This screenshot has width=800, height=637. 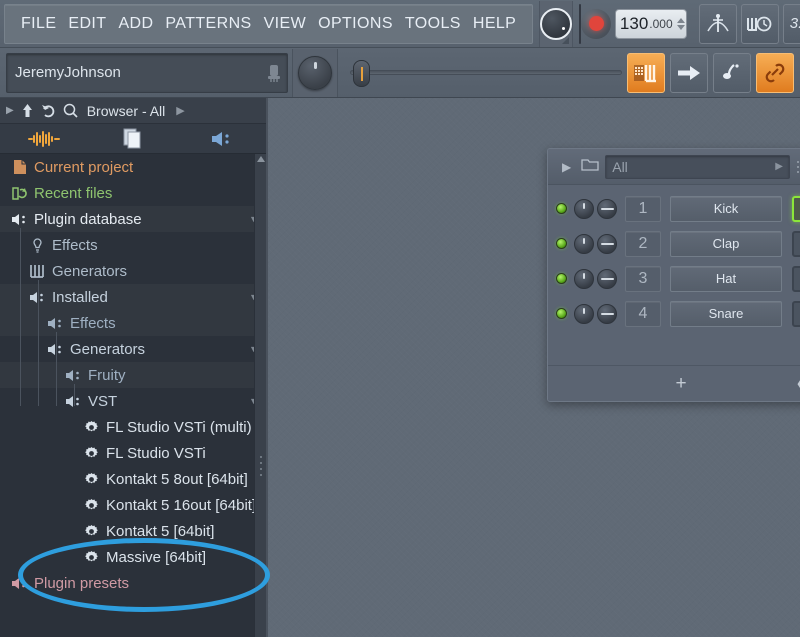 What do you see at coordinates (133, 139) in the screenshot?
I see `tab-files` at bounding box center [133, 139].